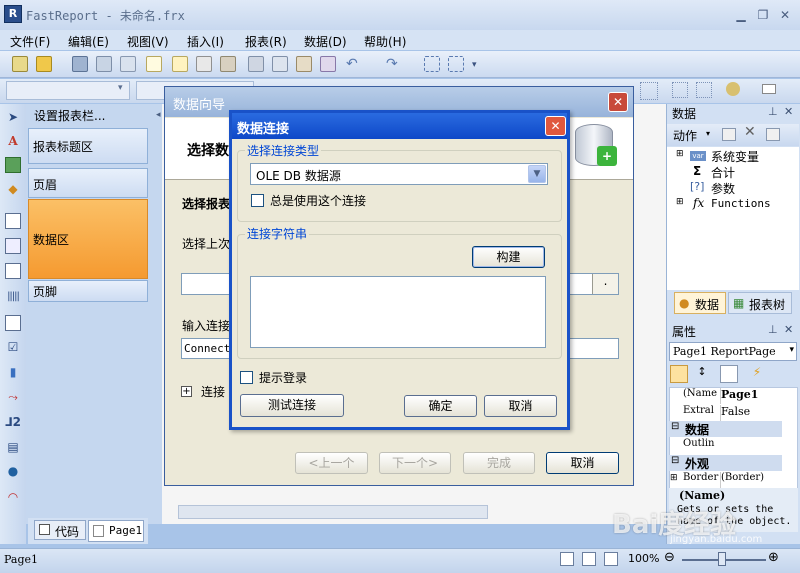  I want to click on band-report-title: 报表标题区, so click(88, 146).